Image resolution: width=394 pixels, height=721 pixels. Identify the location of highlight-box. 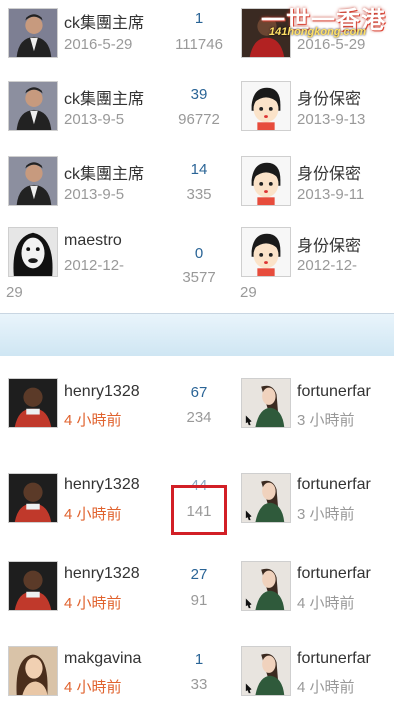
(199, 510).